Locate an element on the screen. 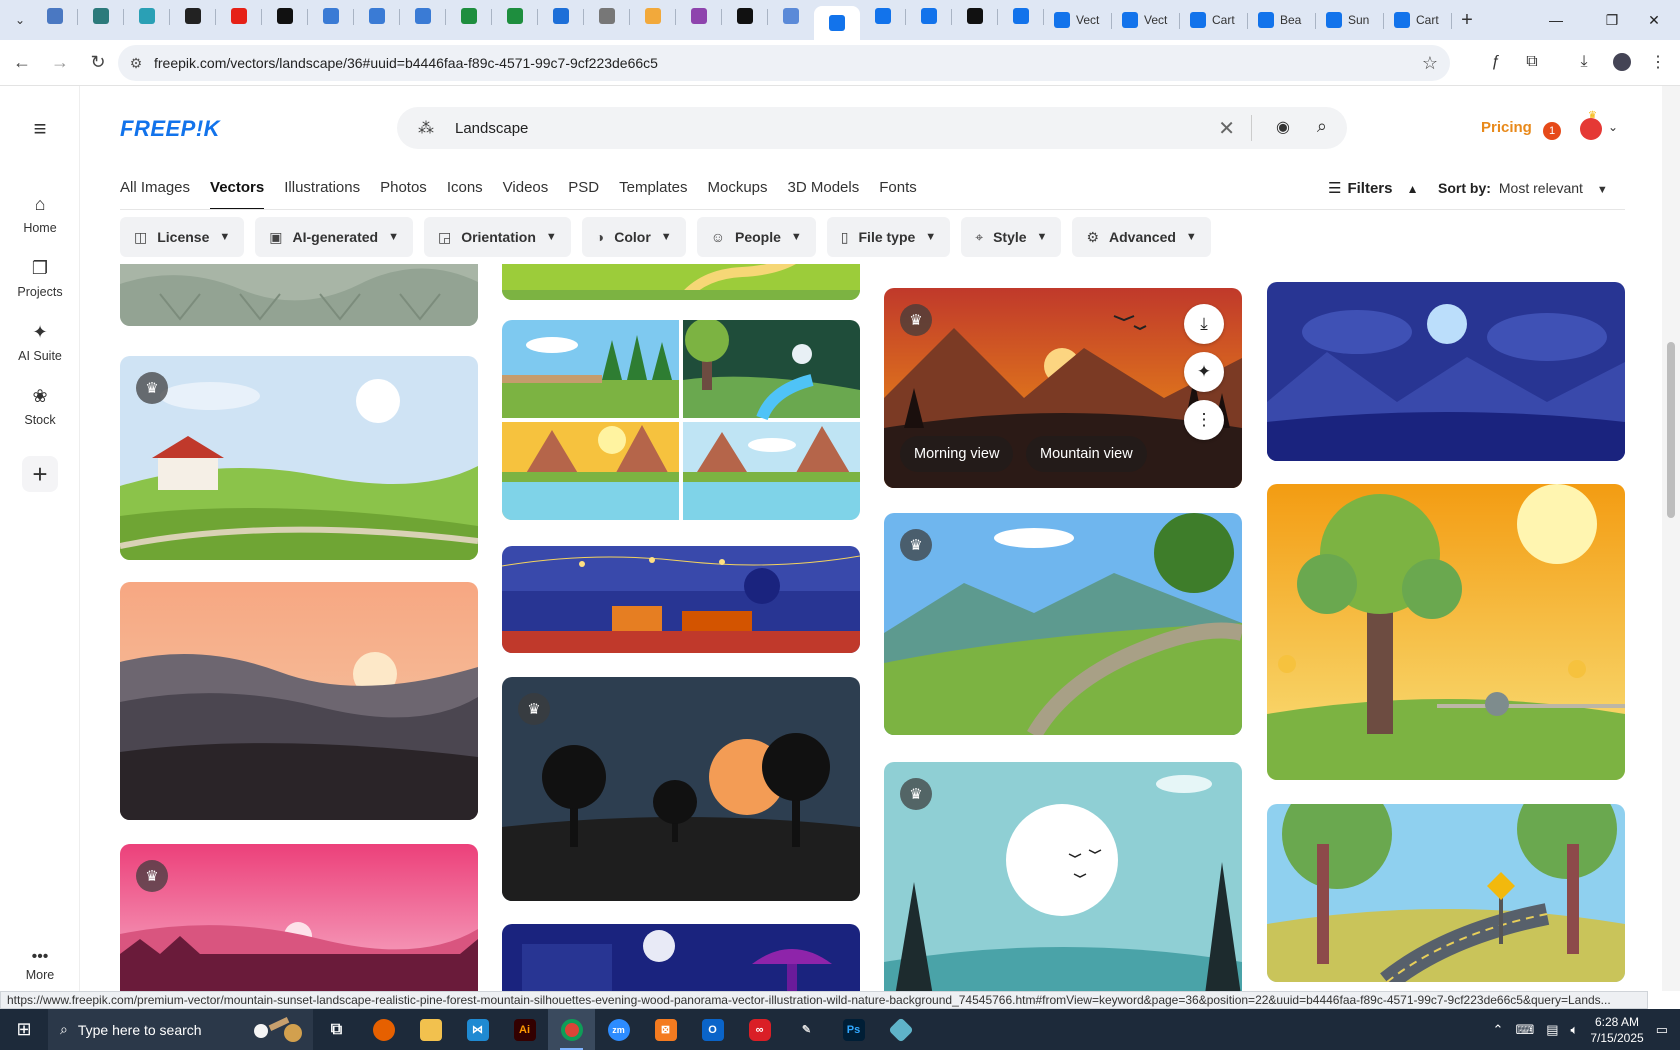  tab-mockups: Mockups is located at coordinates (737, 194).